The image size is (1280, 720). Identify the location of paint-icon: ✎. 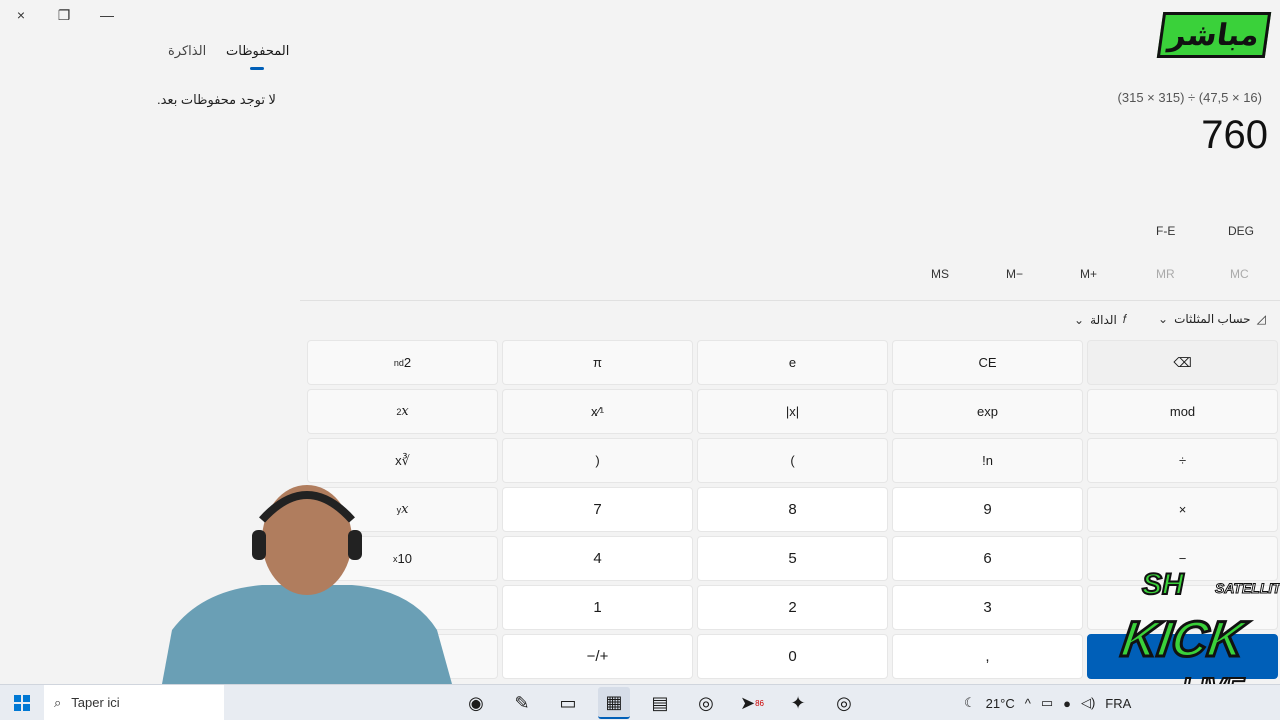
(522, 702).